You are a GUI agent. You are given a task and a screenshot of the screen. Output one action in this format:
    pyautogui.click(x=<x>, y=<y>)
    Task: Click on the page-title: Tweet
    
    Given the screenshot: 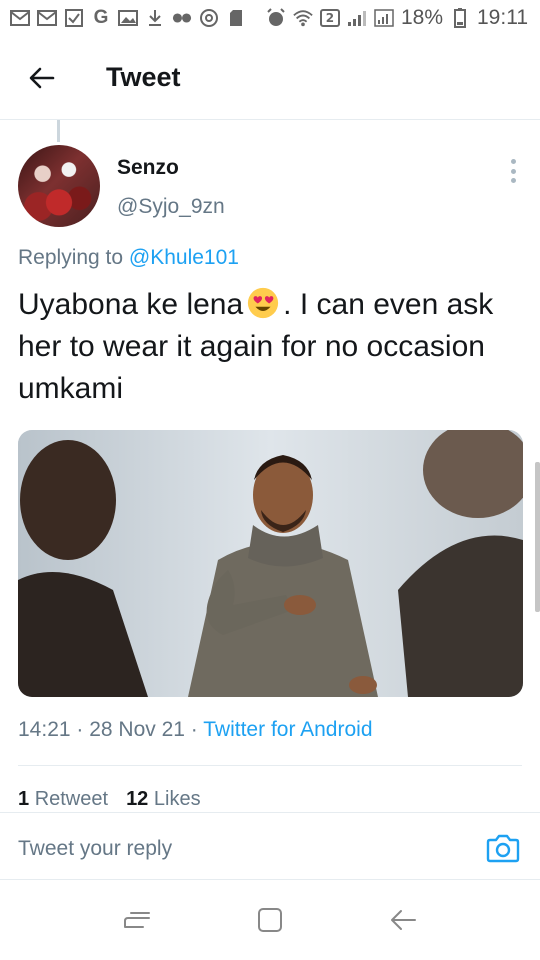 What is the action you would take?
    pyautogui.click(x=143, y=77)
    